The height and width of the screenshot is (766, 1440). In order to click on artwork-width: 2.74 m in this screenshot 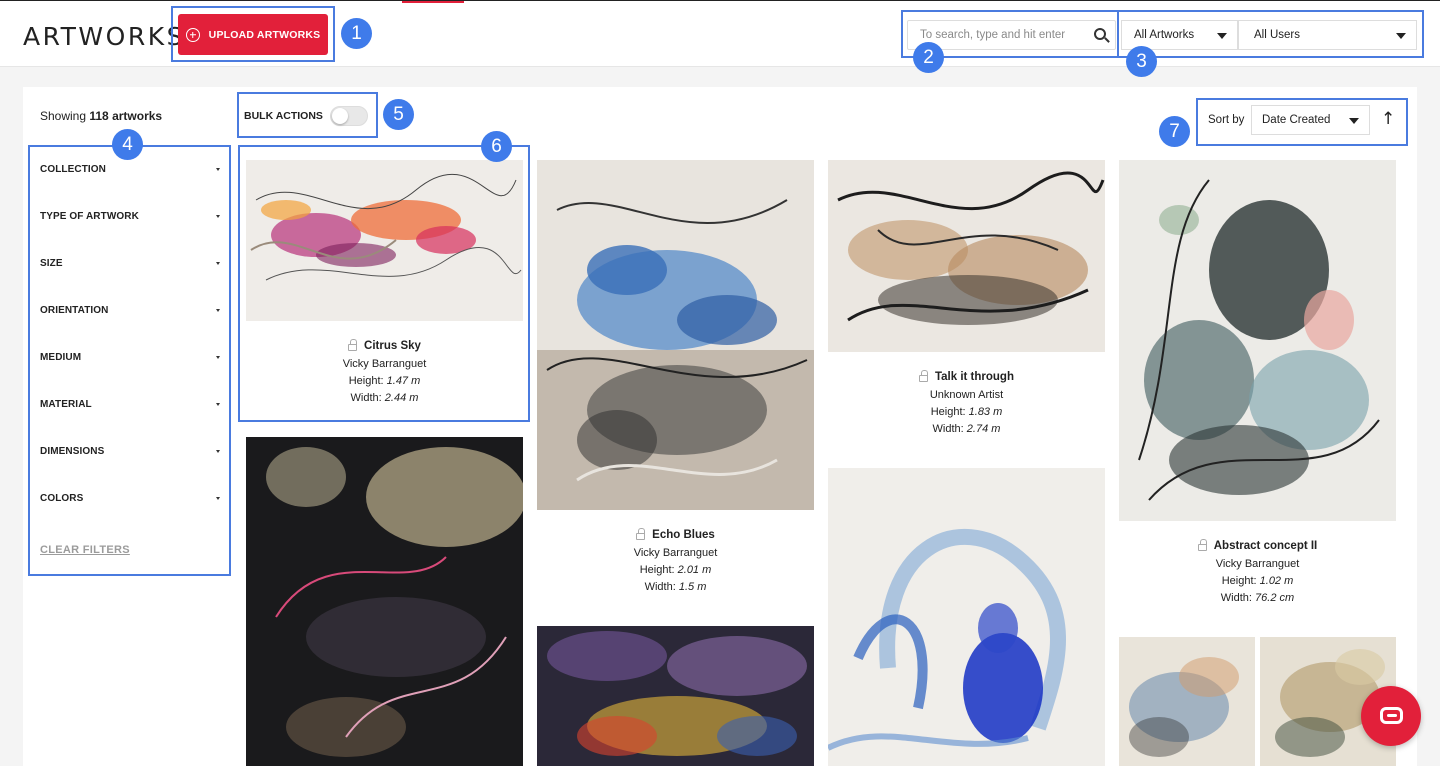, I will do `click(983, 429)`.